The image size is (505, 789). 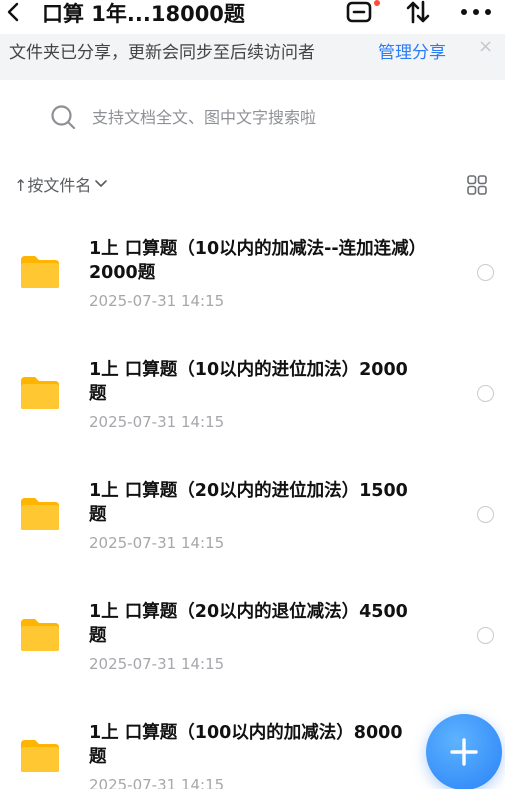 What do you see at coordinates (377, 3) in the screenshot?
I see `notification-dot` at bounding box center [377, 3].